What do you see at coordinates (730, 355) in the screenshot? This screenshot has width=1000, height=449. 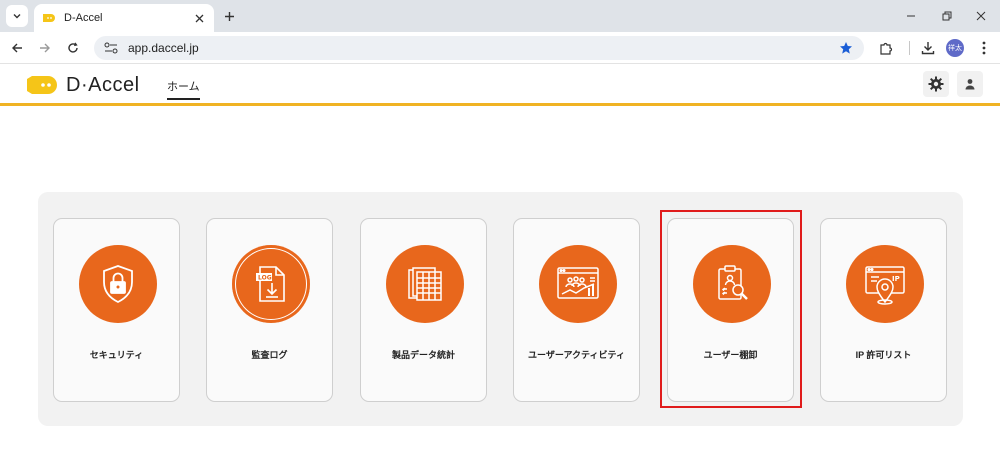 I see `card-label: ユーザー棚卸` at bounding box center [730, 355].